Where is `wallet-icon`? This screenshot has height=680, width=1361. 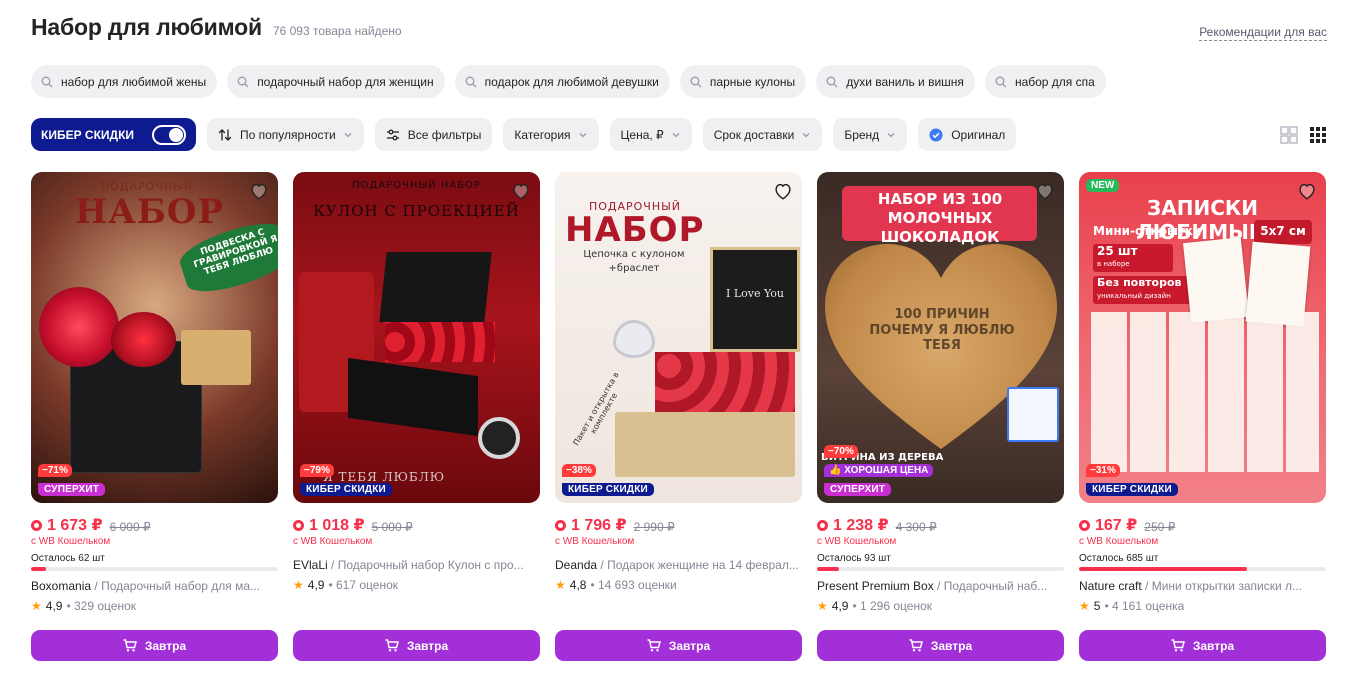
wallet-icon is located at coordinates (36, 525).